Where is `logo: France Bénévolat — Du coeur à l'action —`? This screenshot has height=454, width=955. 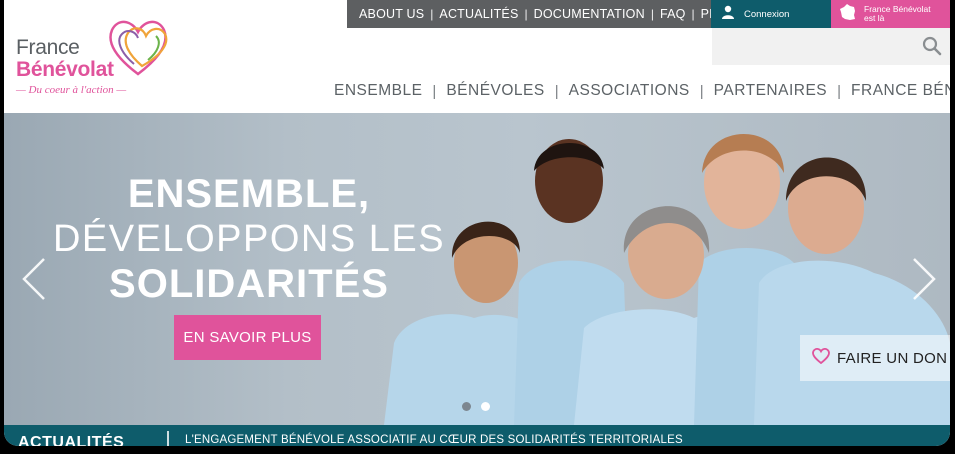 logo: France Bénévolat — Du coeur à l'action — is located at coordinates (96, 56).